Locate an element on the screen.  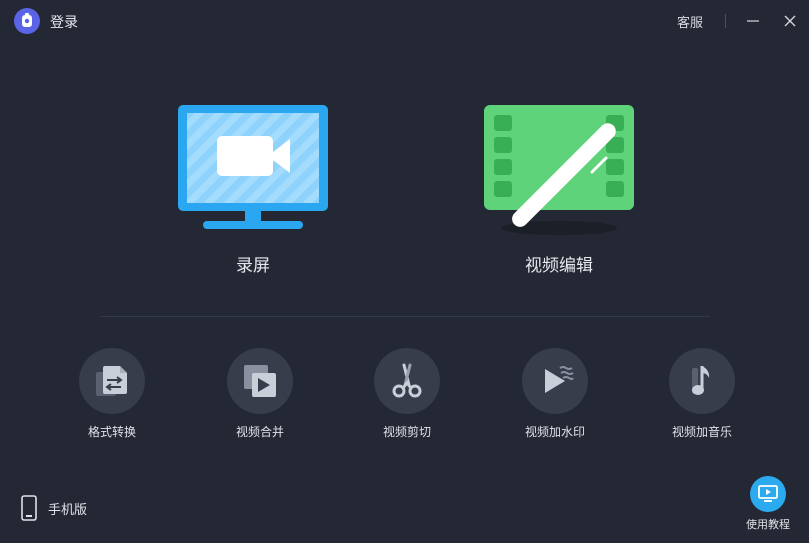
monitor-camera-icon is located at coordinates (253, 167).